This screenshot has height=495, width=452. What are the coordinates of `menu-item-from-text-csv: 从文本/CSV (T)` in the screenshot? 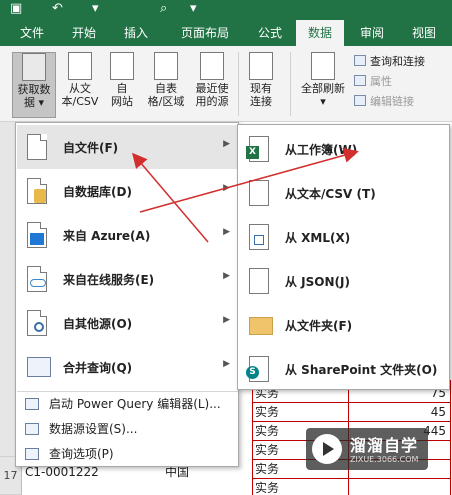 It's located at (344, 193).